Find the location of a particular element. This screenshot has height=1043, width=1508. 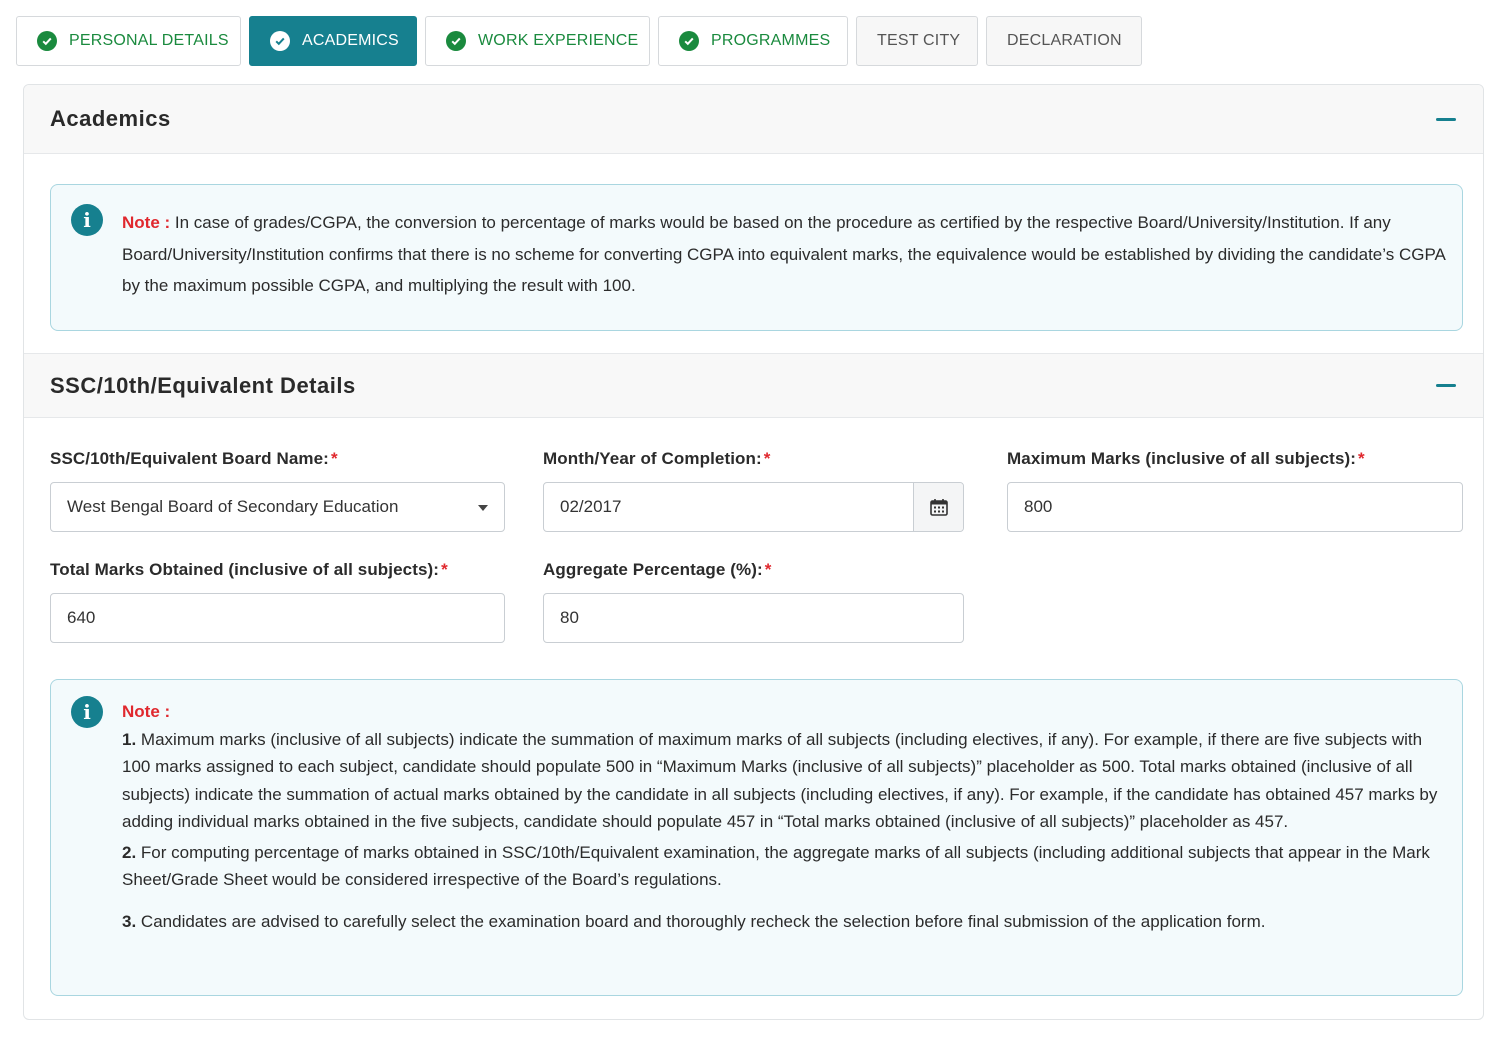

completion-date-value: 02/2017 is located at coordinates (591, 506).